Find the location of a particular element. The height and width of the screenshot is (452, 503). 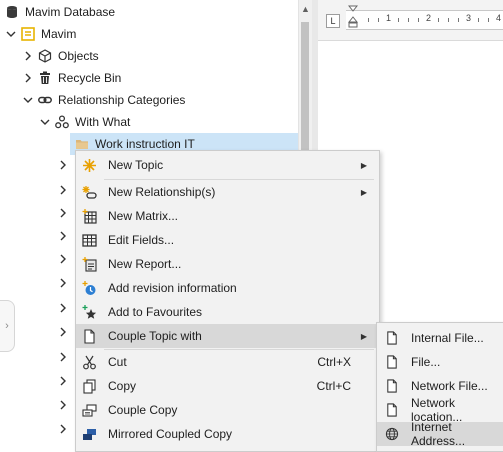

globe-icon is located at coordinates (392, 434).